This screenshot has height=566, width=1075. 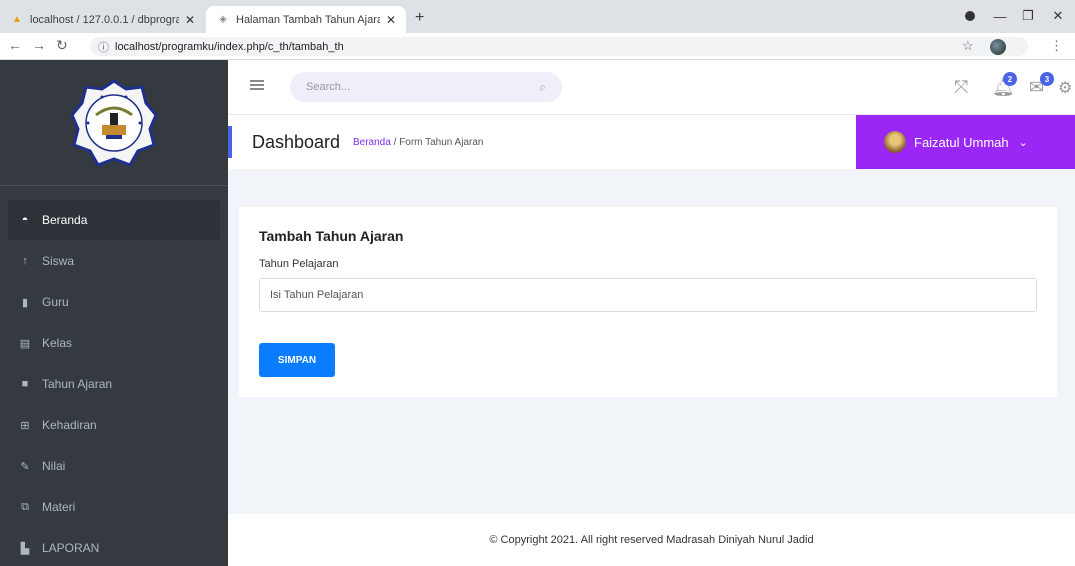 What do you see at coordinates (114, 547) in the screenshot?
I see `sidebar-item-laporan: ▙ LAPORAN` at bounding box center [114, 547].